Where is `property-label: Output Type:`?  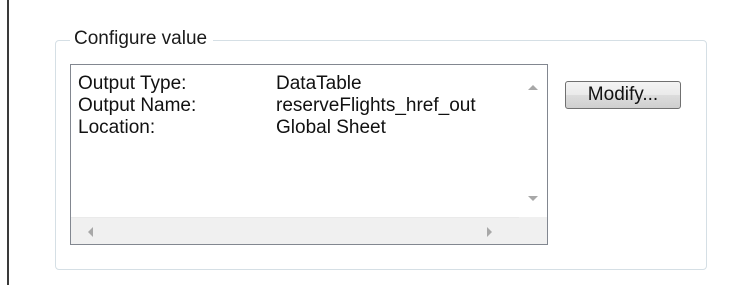 property-label: Output Type: is located at coordinates (132, 83).